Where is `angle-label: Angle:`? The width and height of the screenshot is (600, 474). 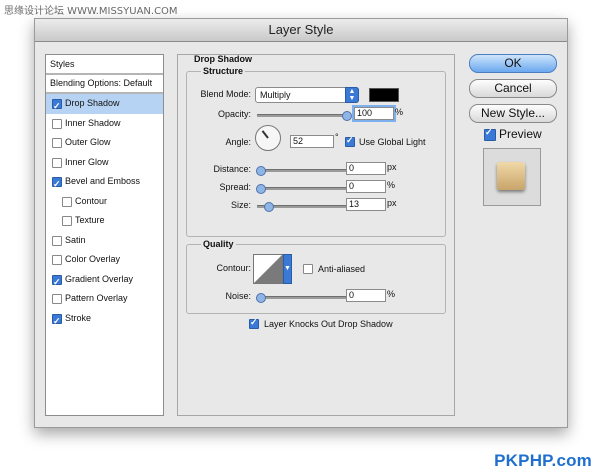 angle-label: Angle: is located at coordinates (238, 142).